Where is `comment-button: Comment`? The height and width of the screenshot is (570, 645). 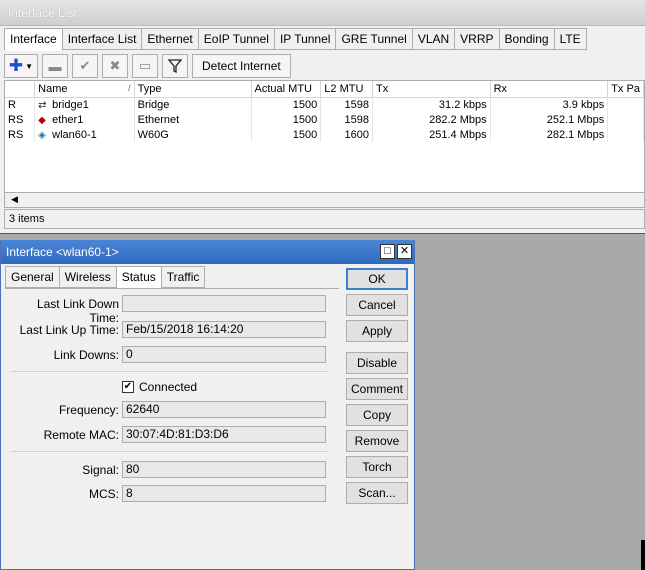 comment-button: Comment is located at coordinates (377, 389).